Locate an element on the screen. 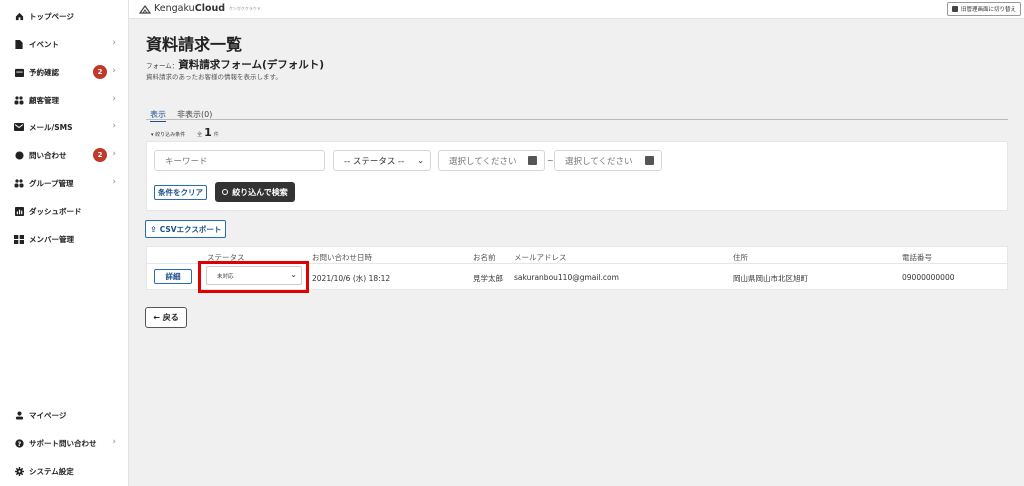 The image size is (1024, 486). form-line: フォーム： 資料請求フォーム(デフォルト) is located at coordinates (235, 64).